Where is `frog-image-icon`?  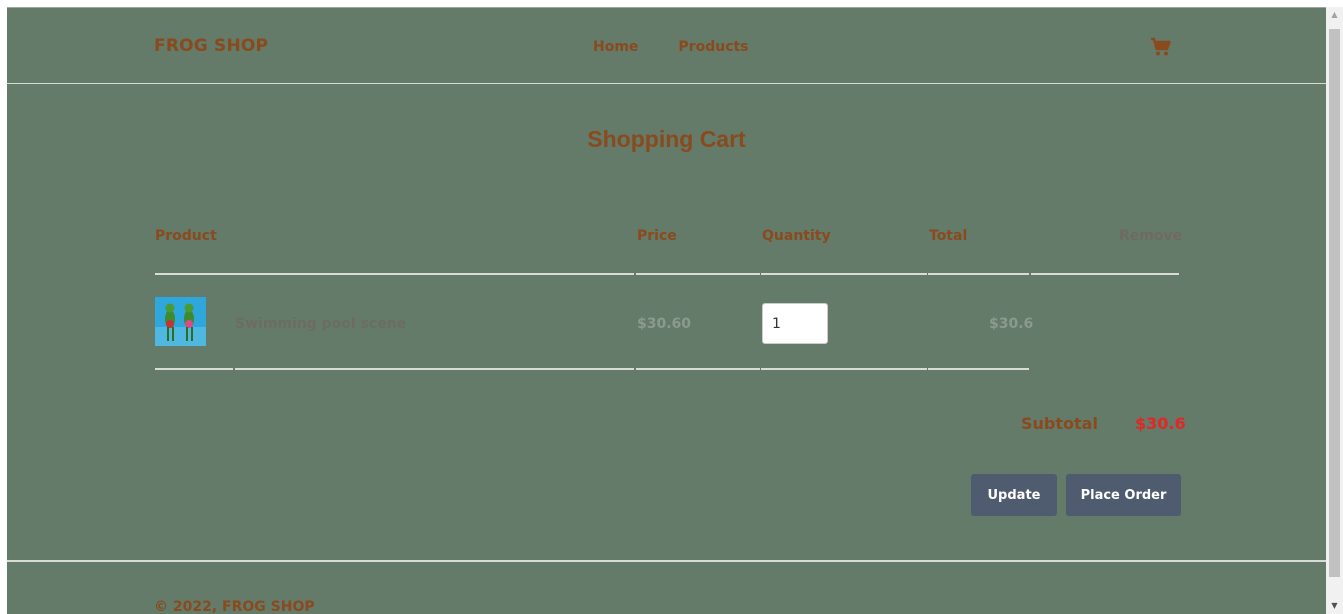 frog-image-icon is located at coordinates (180, 321).